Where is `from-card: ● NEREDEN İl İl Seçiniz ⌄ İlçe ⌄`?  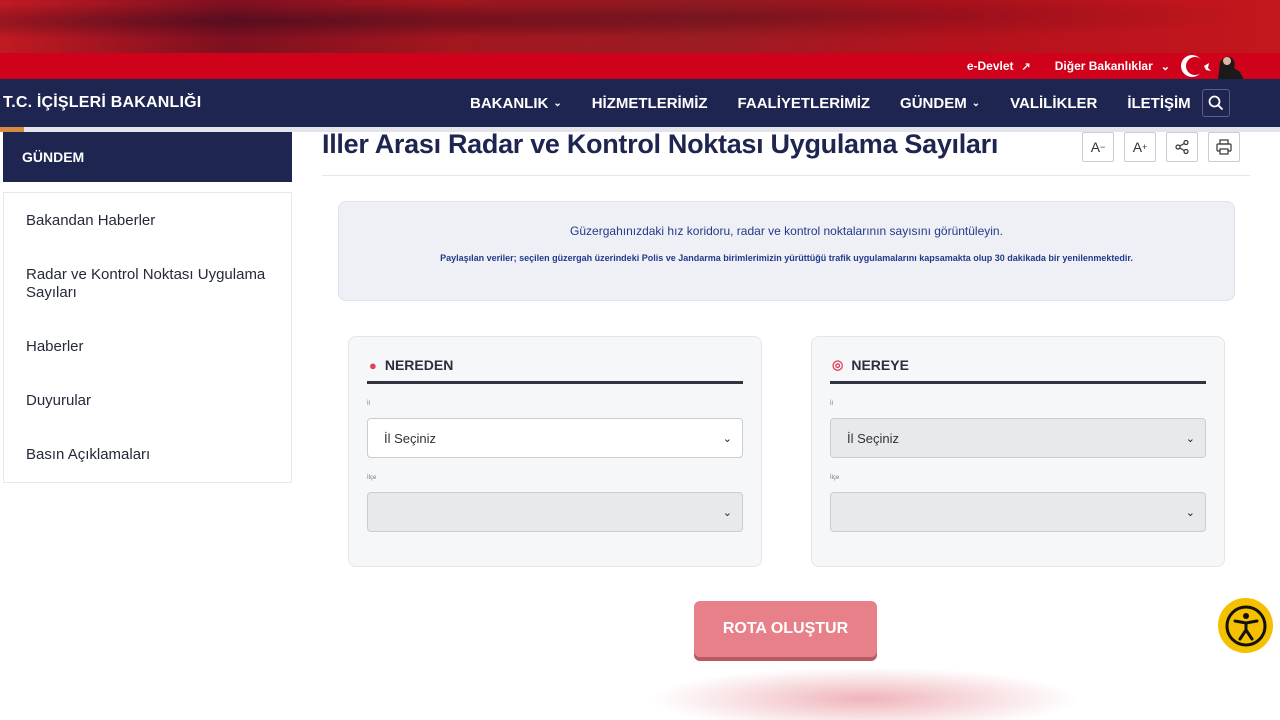
from-card: ● NEREDEN İl İl Seçiniz ⌄ İlçe ⌄ is located at coordinates (555, 451).